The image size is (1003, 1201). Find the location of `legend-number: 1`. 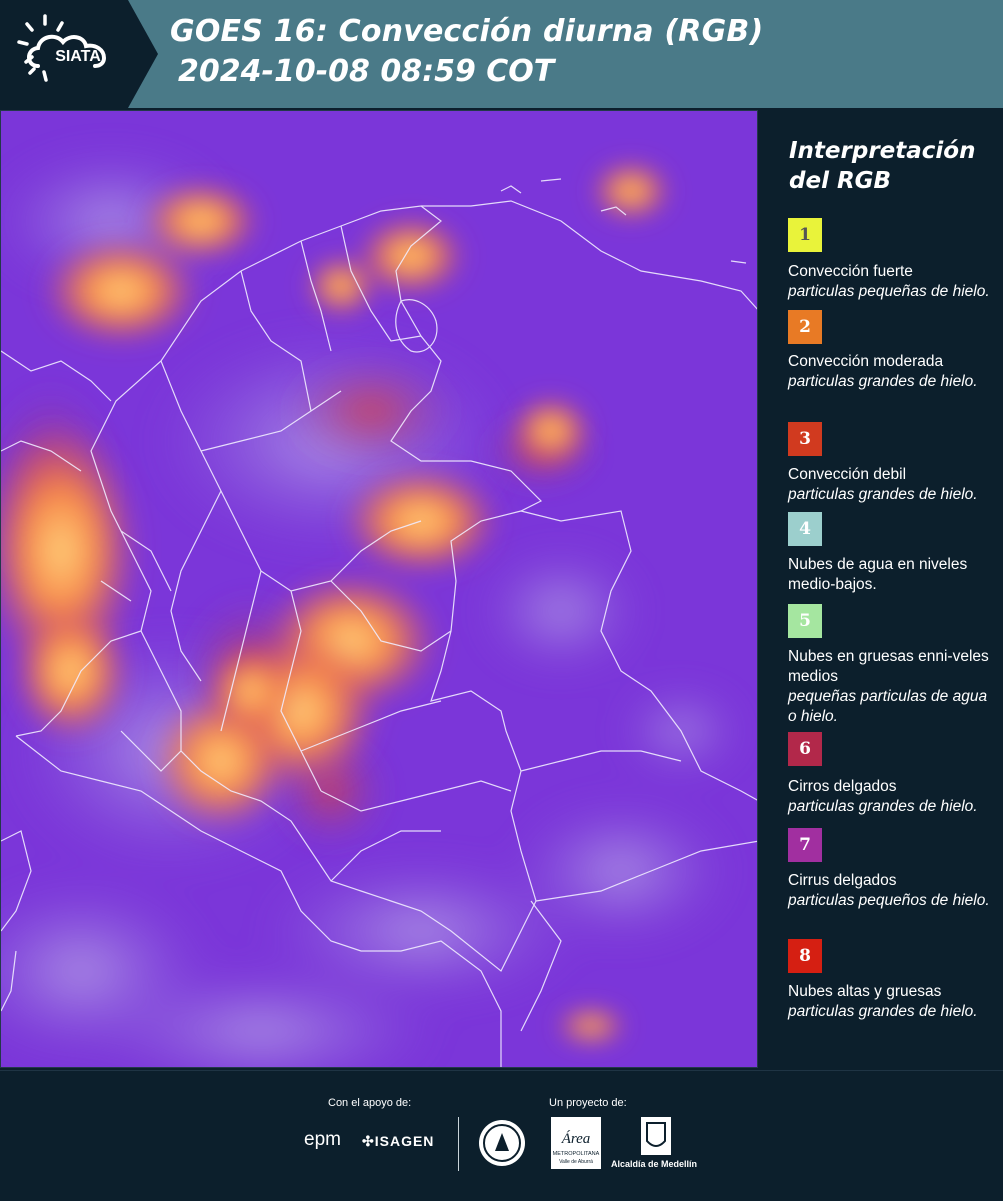

legend-number: 1 is located at coordinates (805, 235).